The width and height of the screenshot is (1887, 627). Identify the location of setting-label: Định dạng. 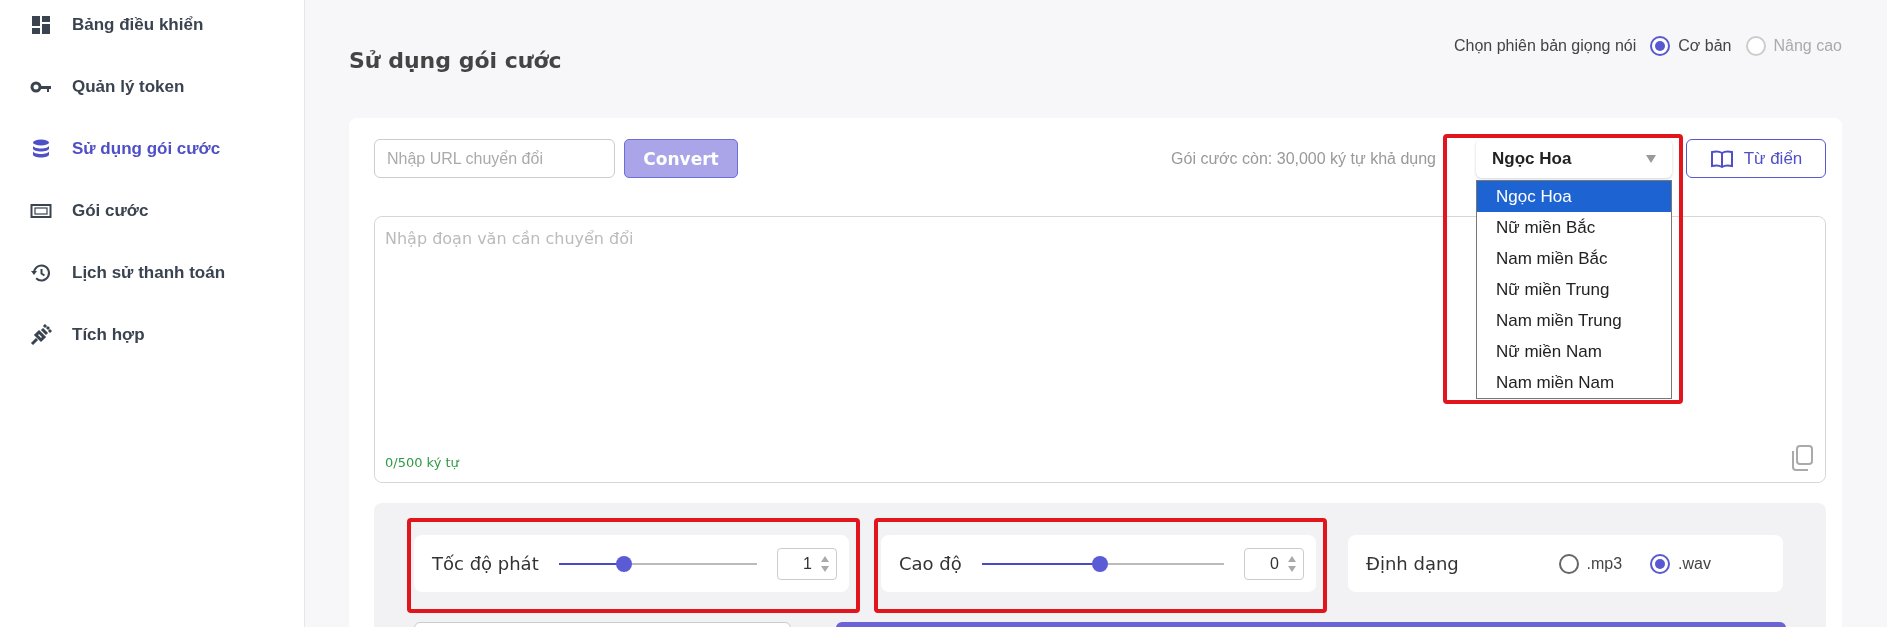
(1412, 563).